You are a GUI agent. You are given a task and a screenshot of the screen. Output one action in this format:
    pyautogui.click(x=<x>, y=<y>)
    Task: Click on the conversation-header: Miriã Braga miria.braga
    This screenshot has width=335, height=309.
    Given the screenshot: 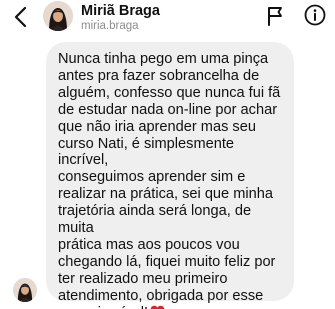 What is the action you would take?
    pyautogui.click(x=167, y=17)
    